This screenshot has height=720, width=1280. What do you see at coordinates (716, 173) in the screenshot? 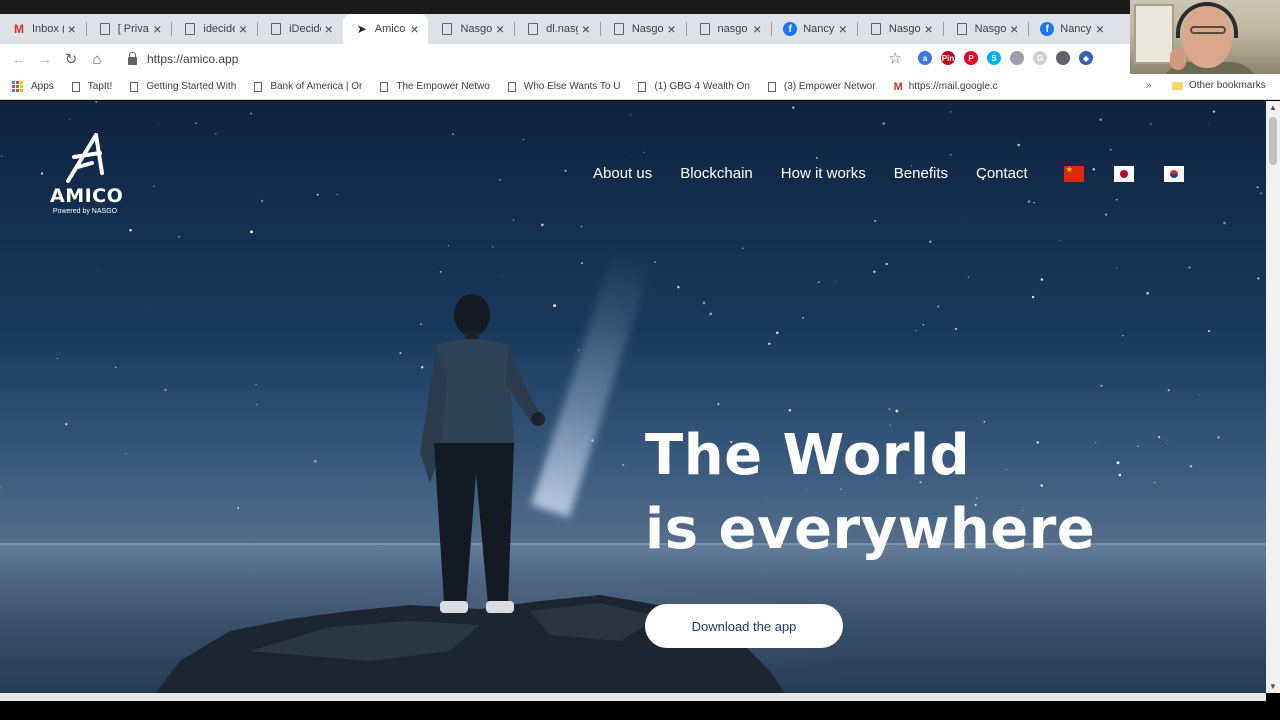
I see `nav-link-blockchain: Blockchain` at bounding box center [716, 173].